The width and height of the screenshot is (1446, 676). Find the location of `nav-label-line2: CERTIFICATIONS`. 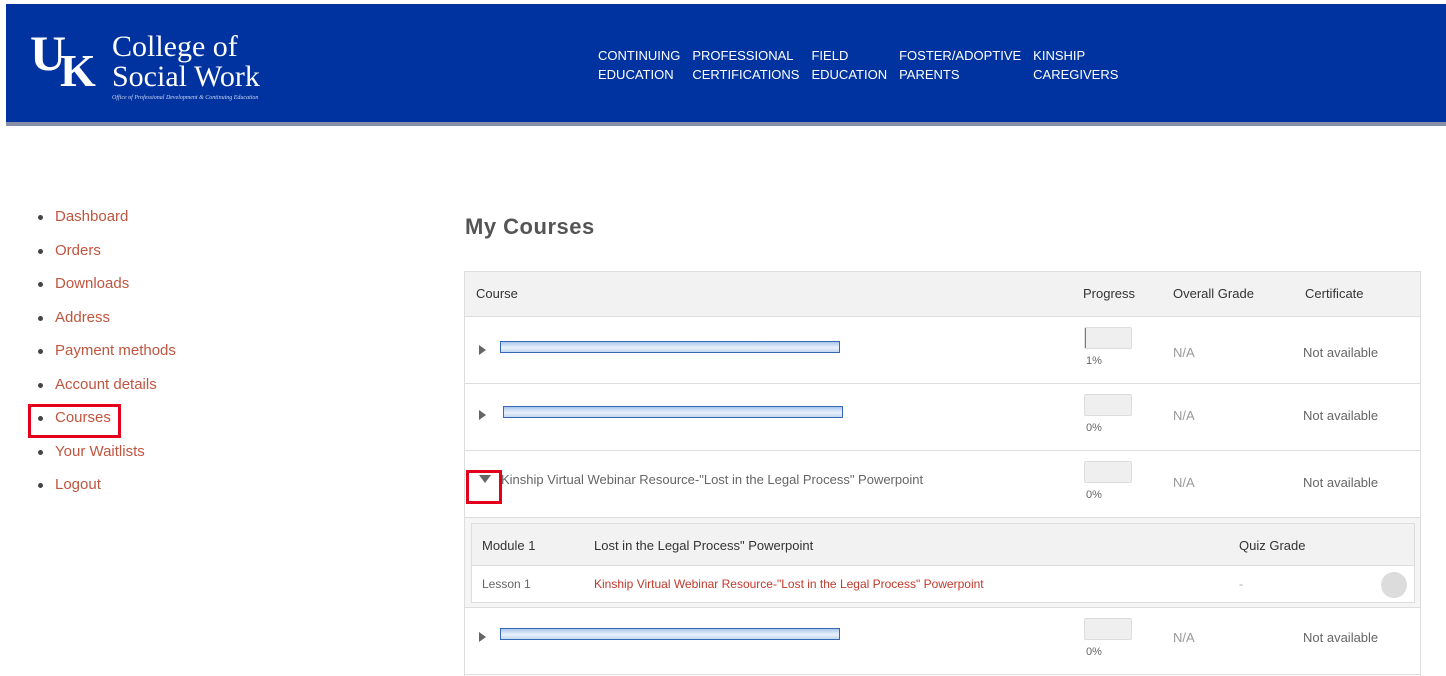

nav-label-line2: CERTIFICATIONS is located at coordinates (746, 74).